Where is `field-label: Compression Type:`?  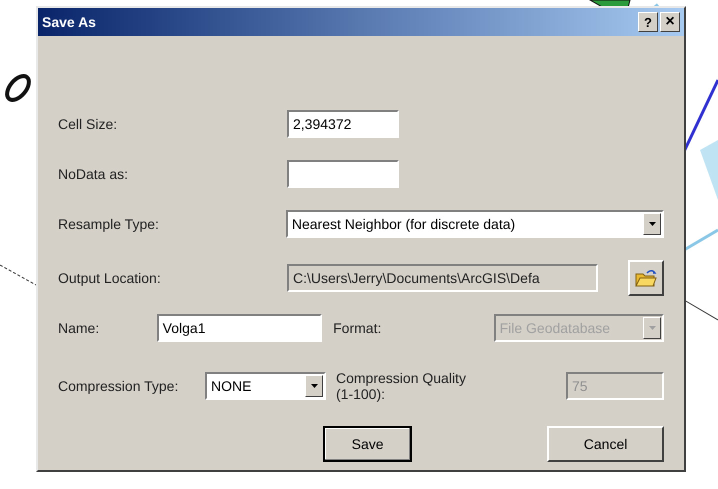
field-label: Compression Type: is located at coordinates (119, 386).